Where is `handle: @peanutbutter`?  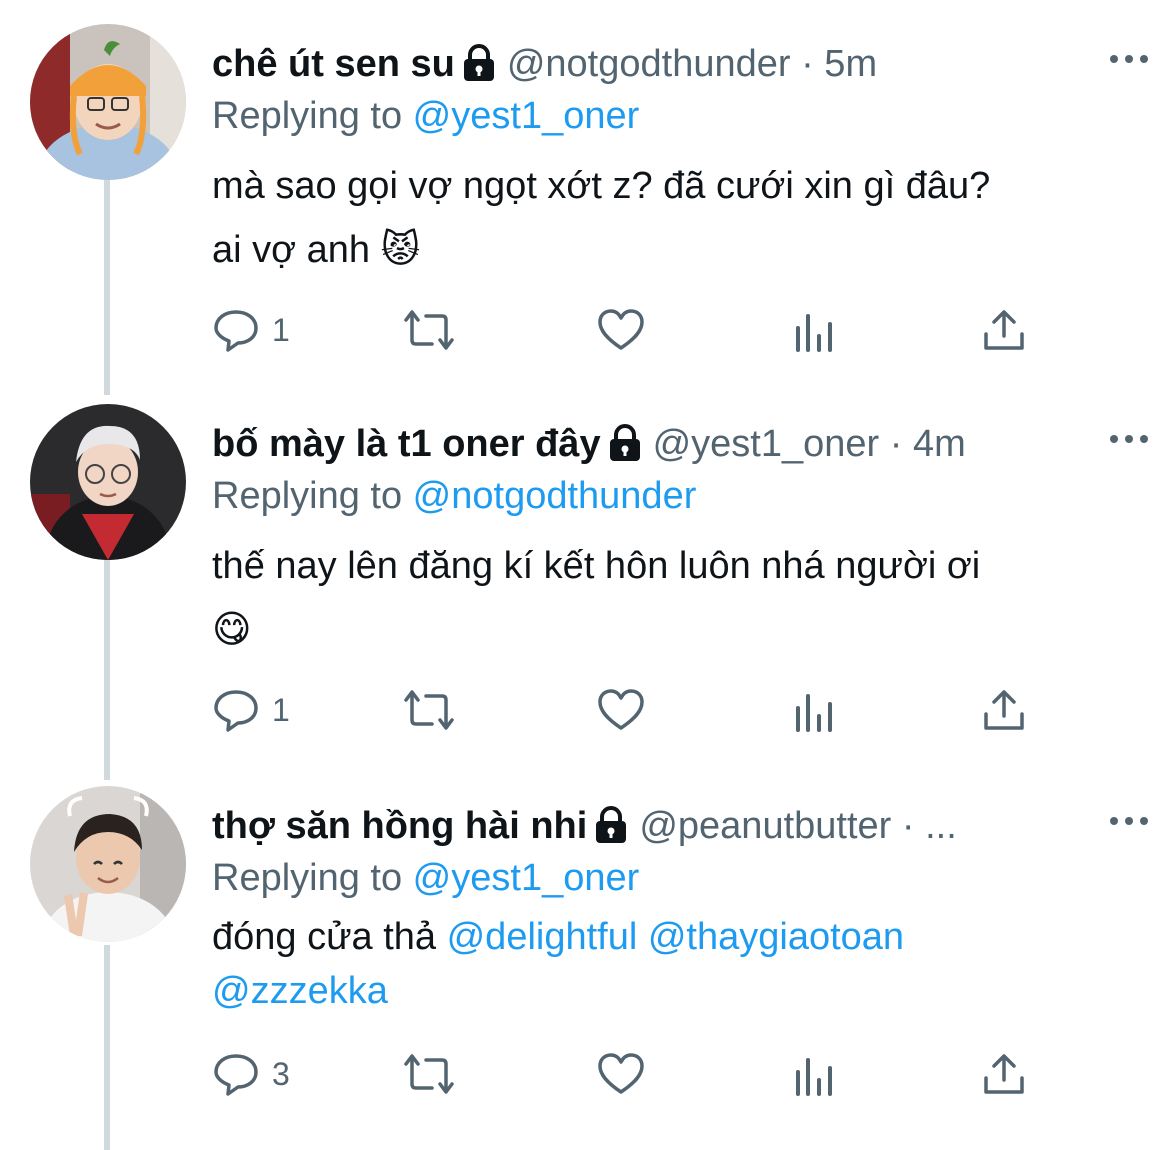
handle: @peanutbutter is located at coordinates (765, 826).